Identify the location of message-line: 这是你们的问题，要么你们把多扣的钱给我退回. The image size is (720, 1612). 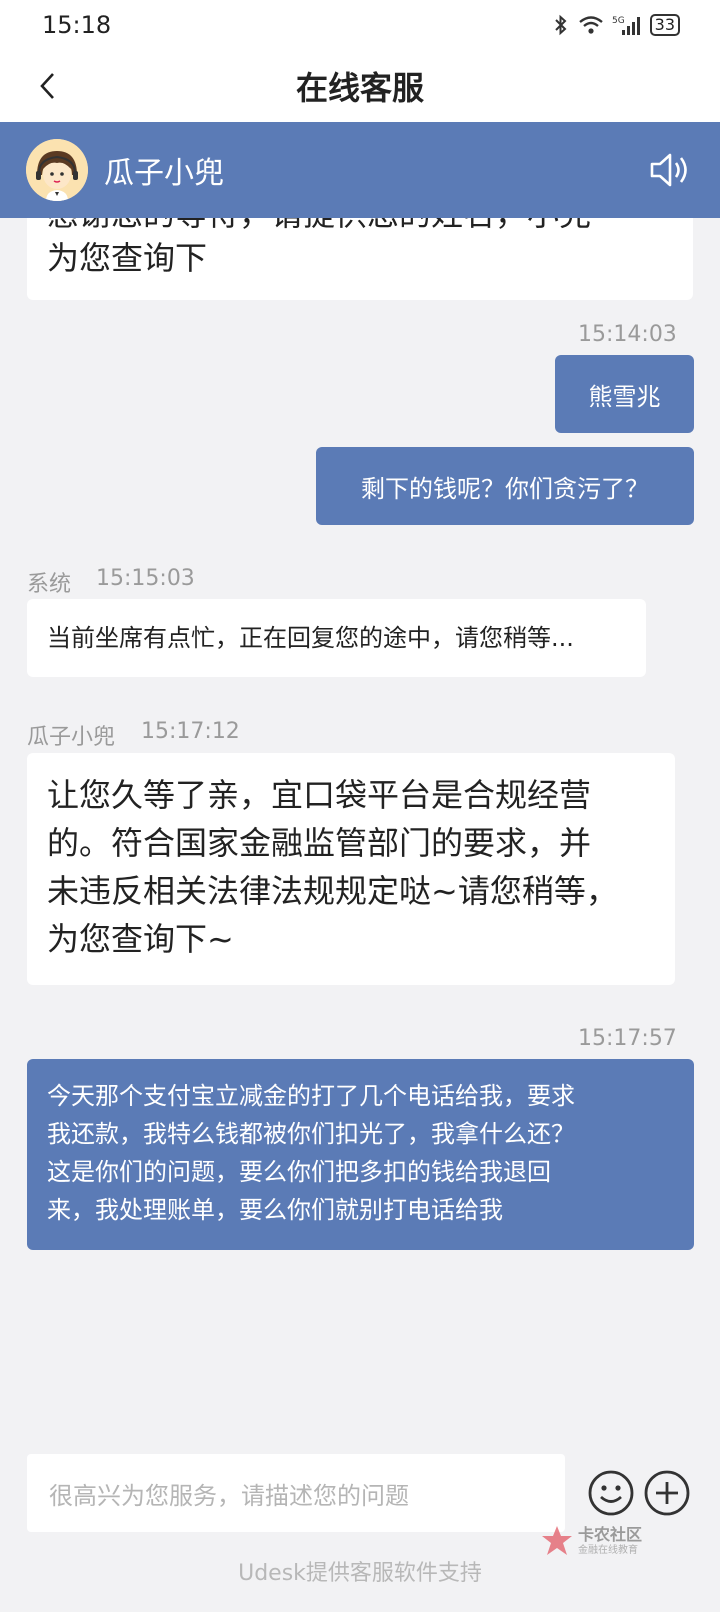
(299, 1172).